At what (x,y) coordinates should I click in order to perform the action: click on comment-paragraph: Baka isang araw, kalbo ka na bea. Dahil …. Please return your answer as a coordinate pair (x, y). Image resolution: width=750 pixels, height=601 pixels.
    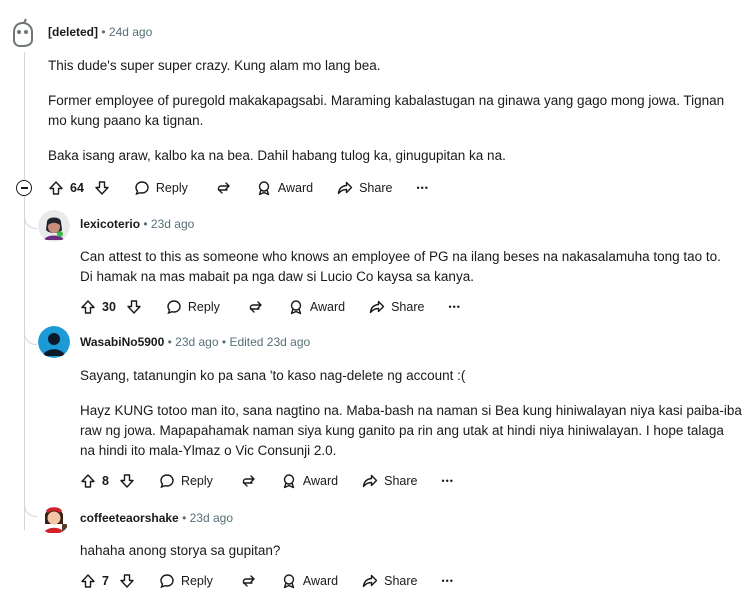
    Looking at the image, I should click on (277, 155).